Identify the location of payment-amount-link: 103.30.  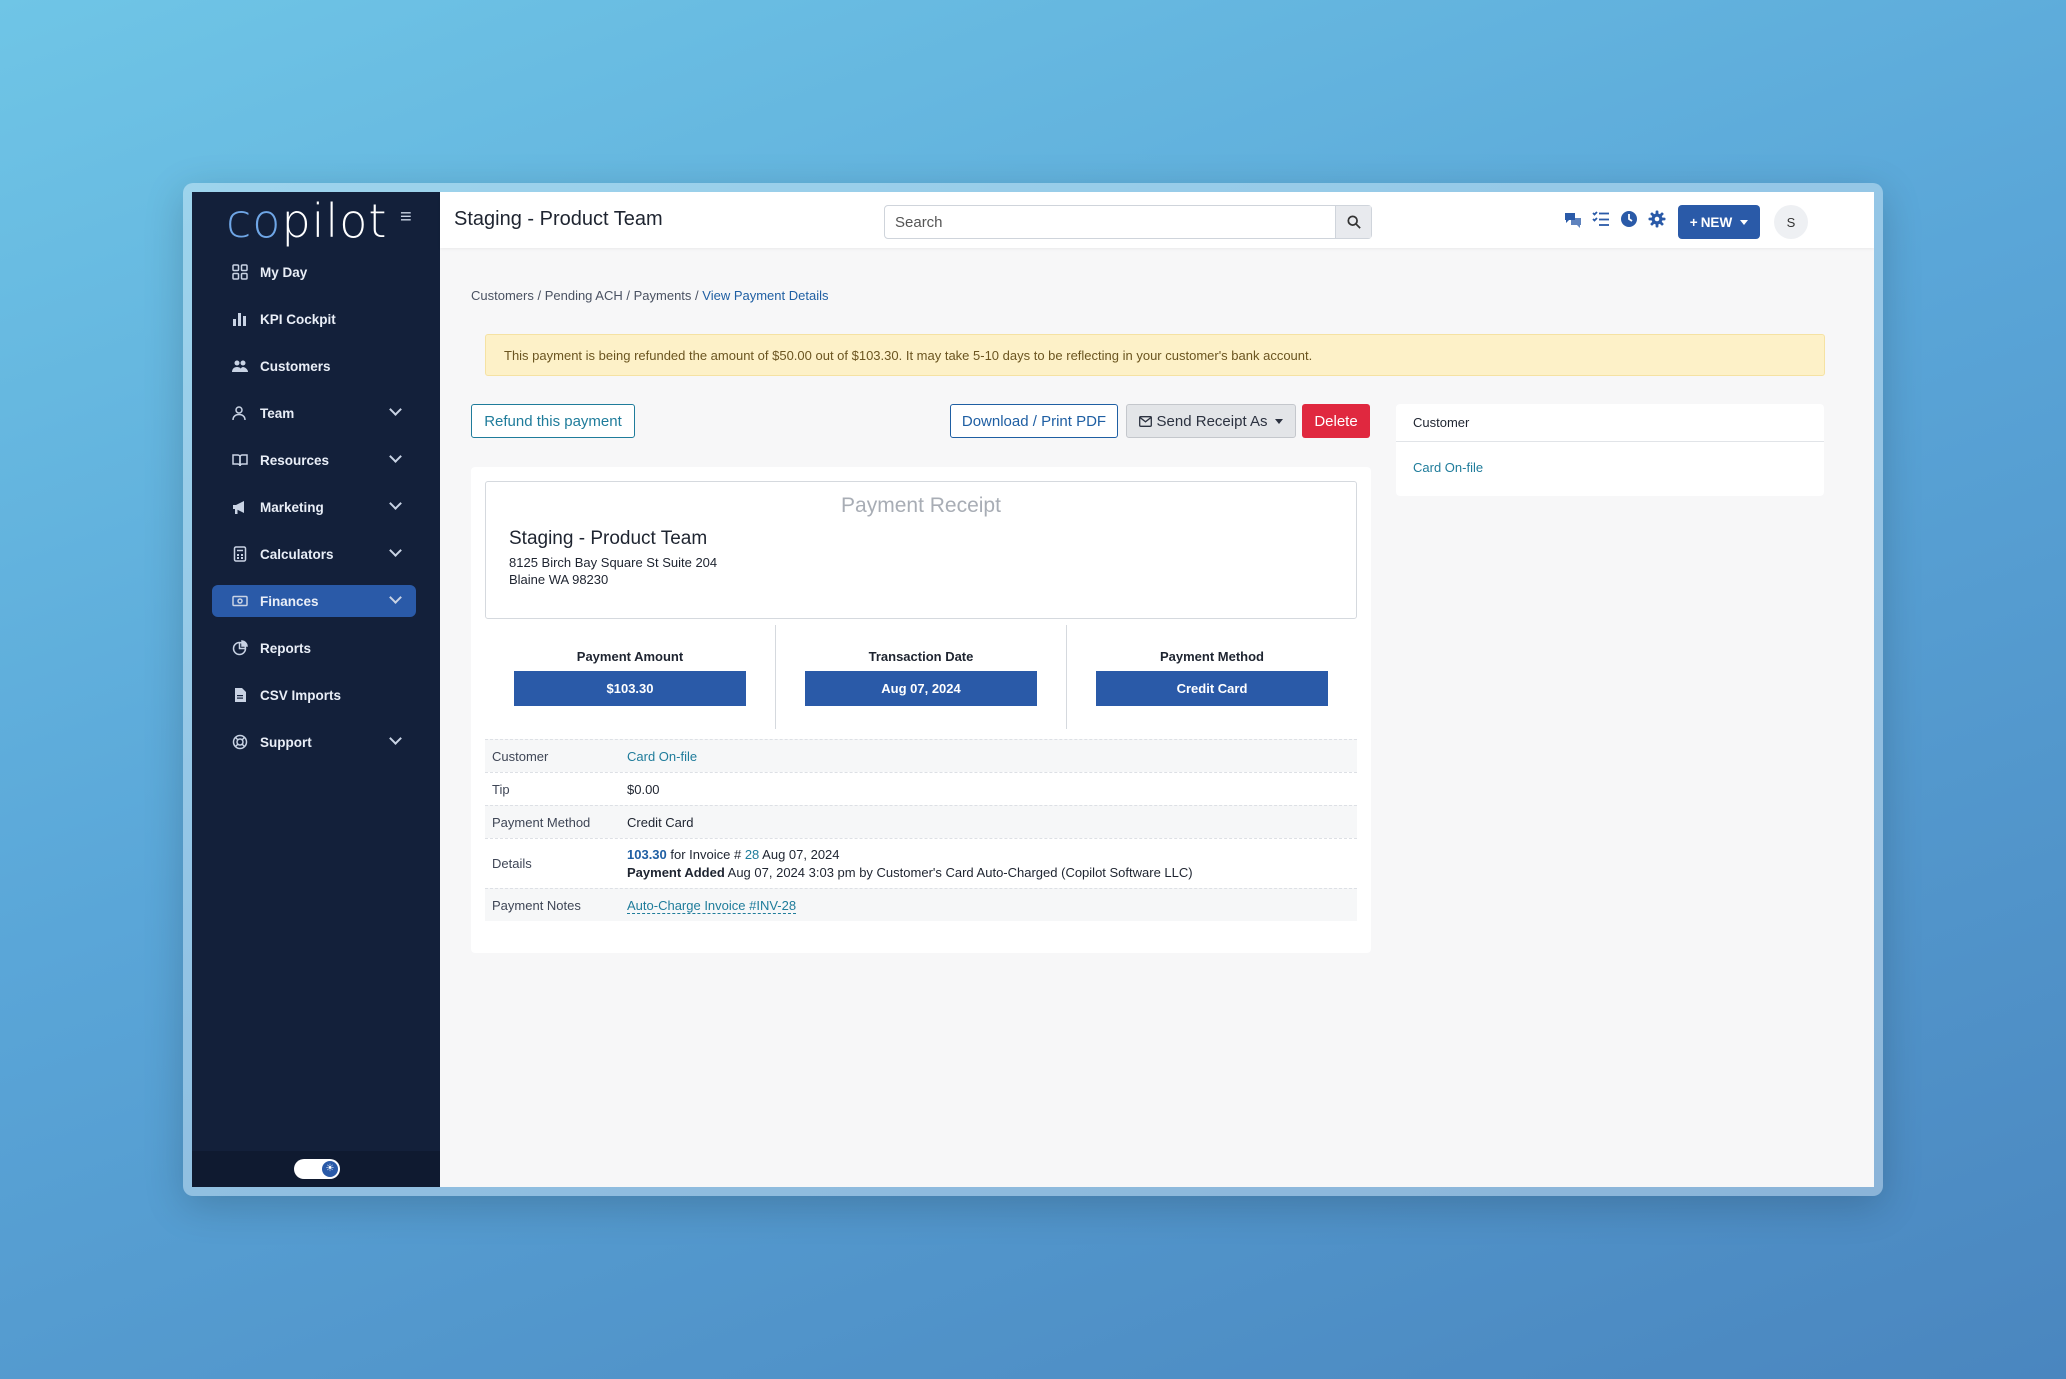
(647, 854).